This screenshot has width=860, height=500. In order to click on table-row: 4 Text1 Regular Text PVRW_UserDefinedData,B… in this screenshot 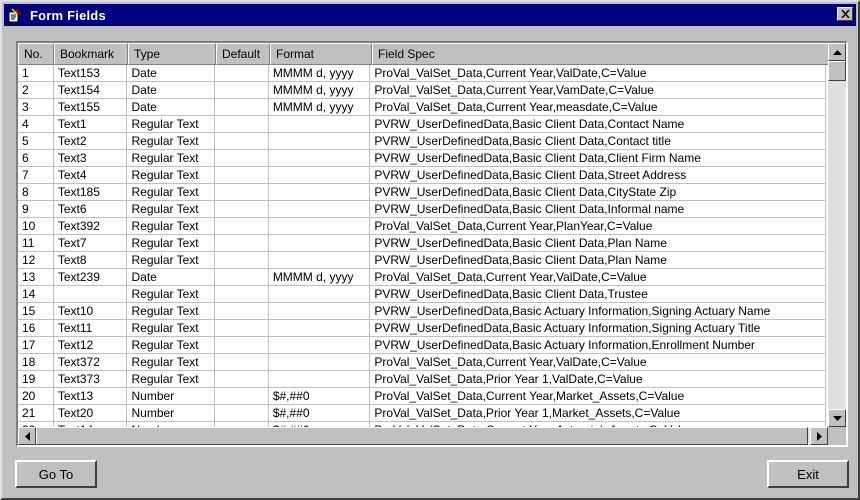, I will do `click(422, 124)`.